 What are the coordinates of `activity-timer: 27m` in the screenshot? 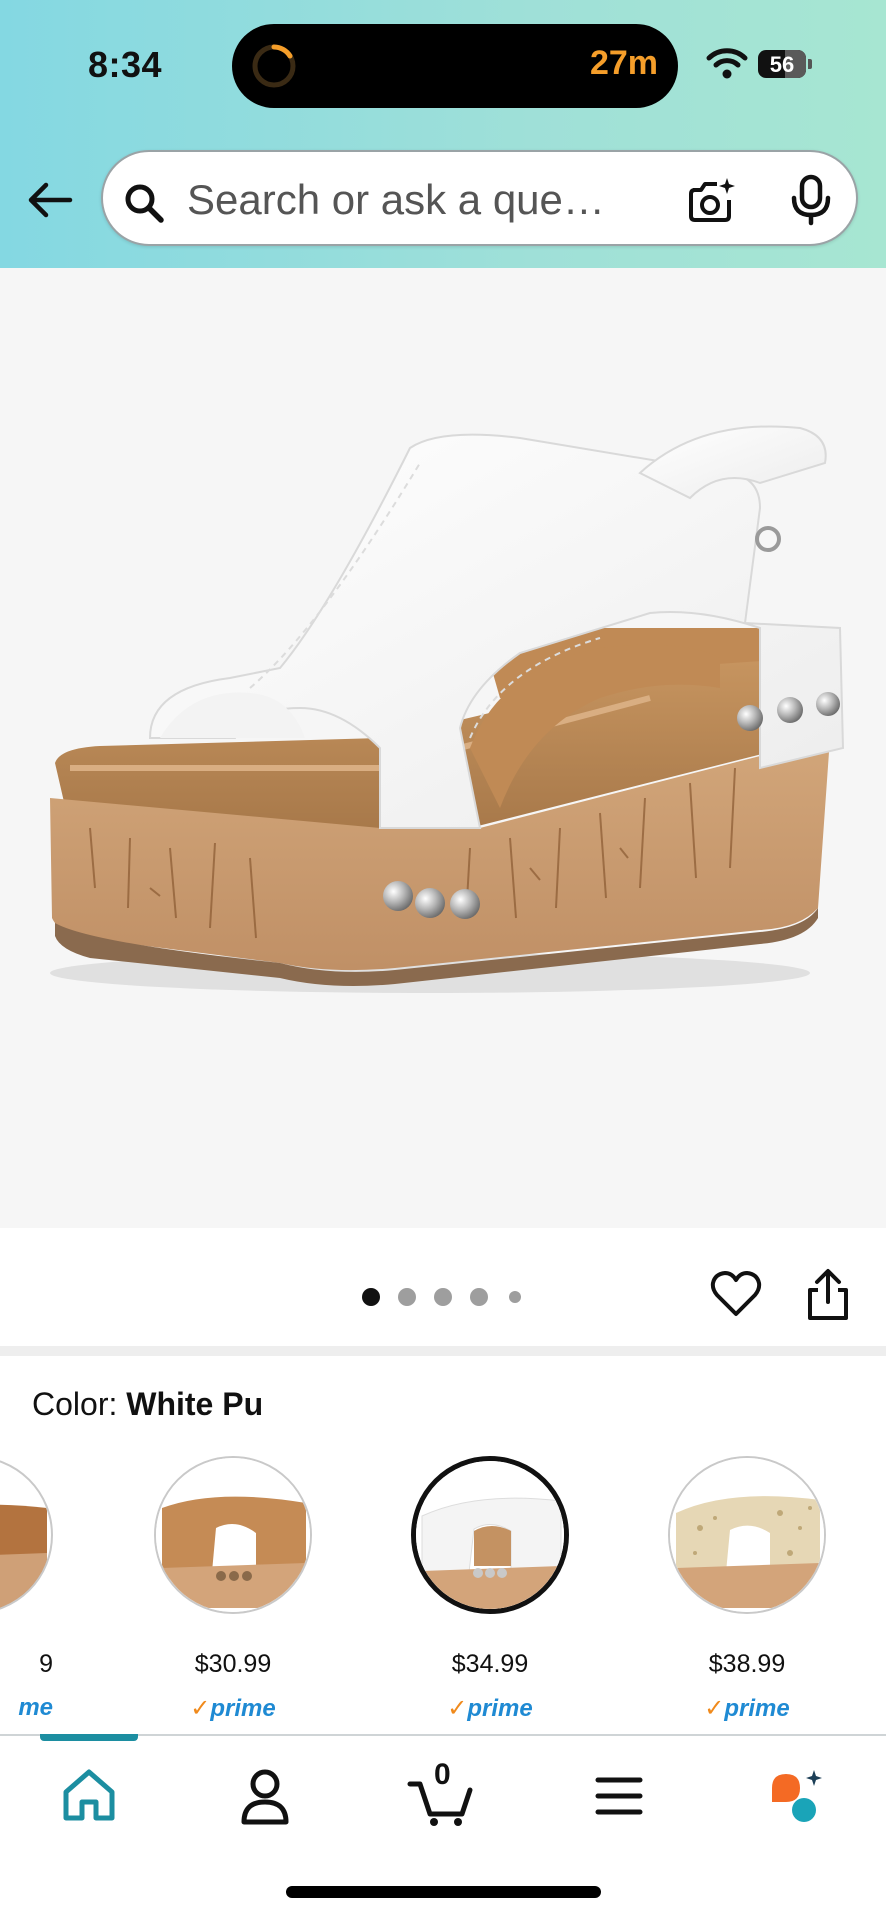 It's located at (623, 63).